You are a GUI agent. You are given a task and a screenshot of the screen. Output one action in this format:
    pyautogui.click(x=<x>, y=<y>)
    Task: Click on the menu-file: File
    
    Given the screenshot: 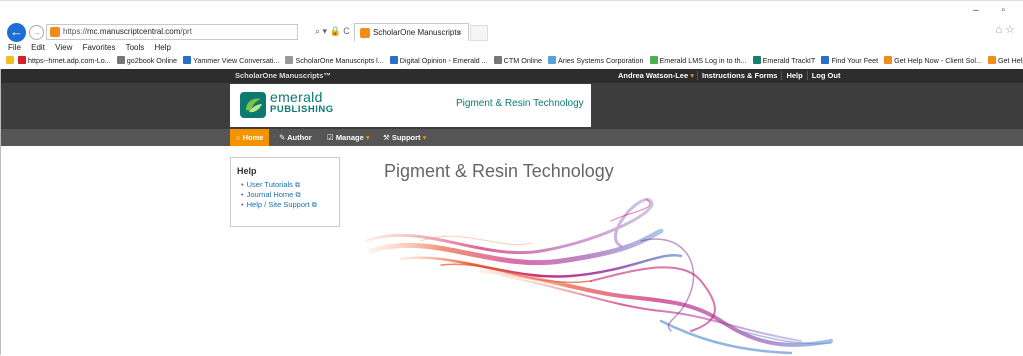 What is the action you would take?
    pyautogui.click(x=14, y=47)
    